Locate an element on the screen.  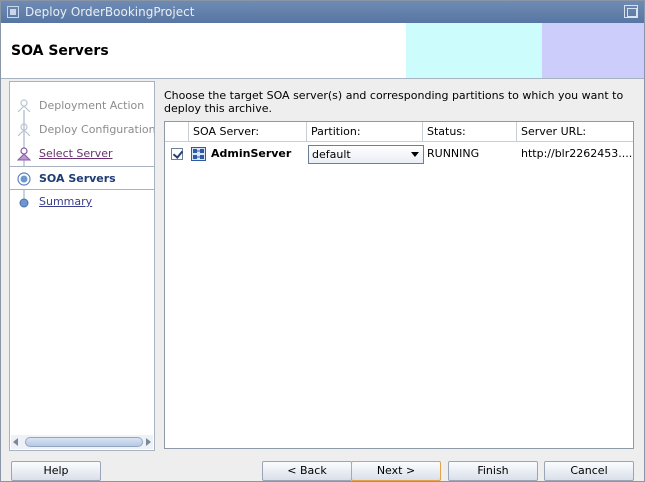
help-button-label: Help is located at coordinates (56, 470).